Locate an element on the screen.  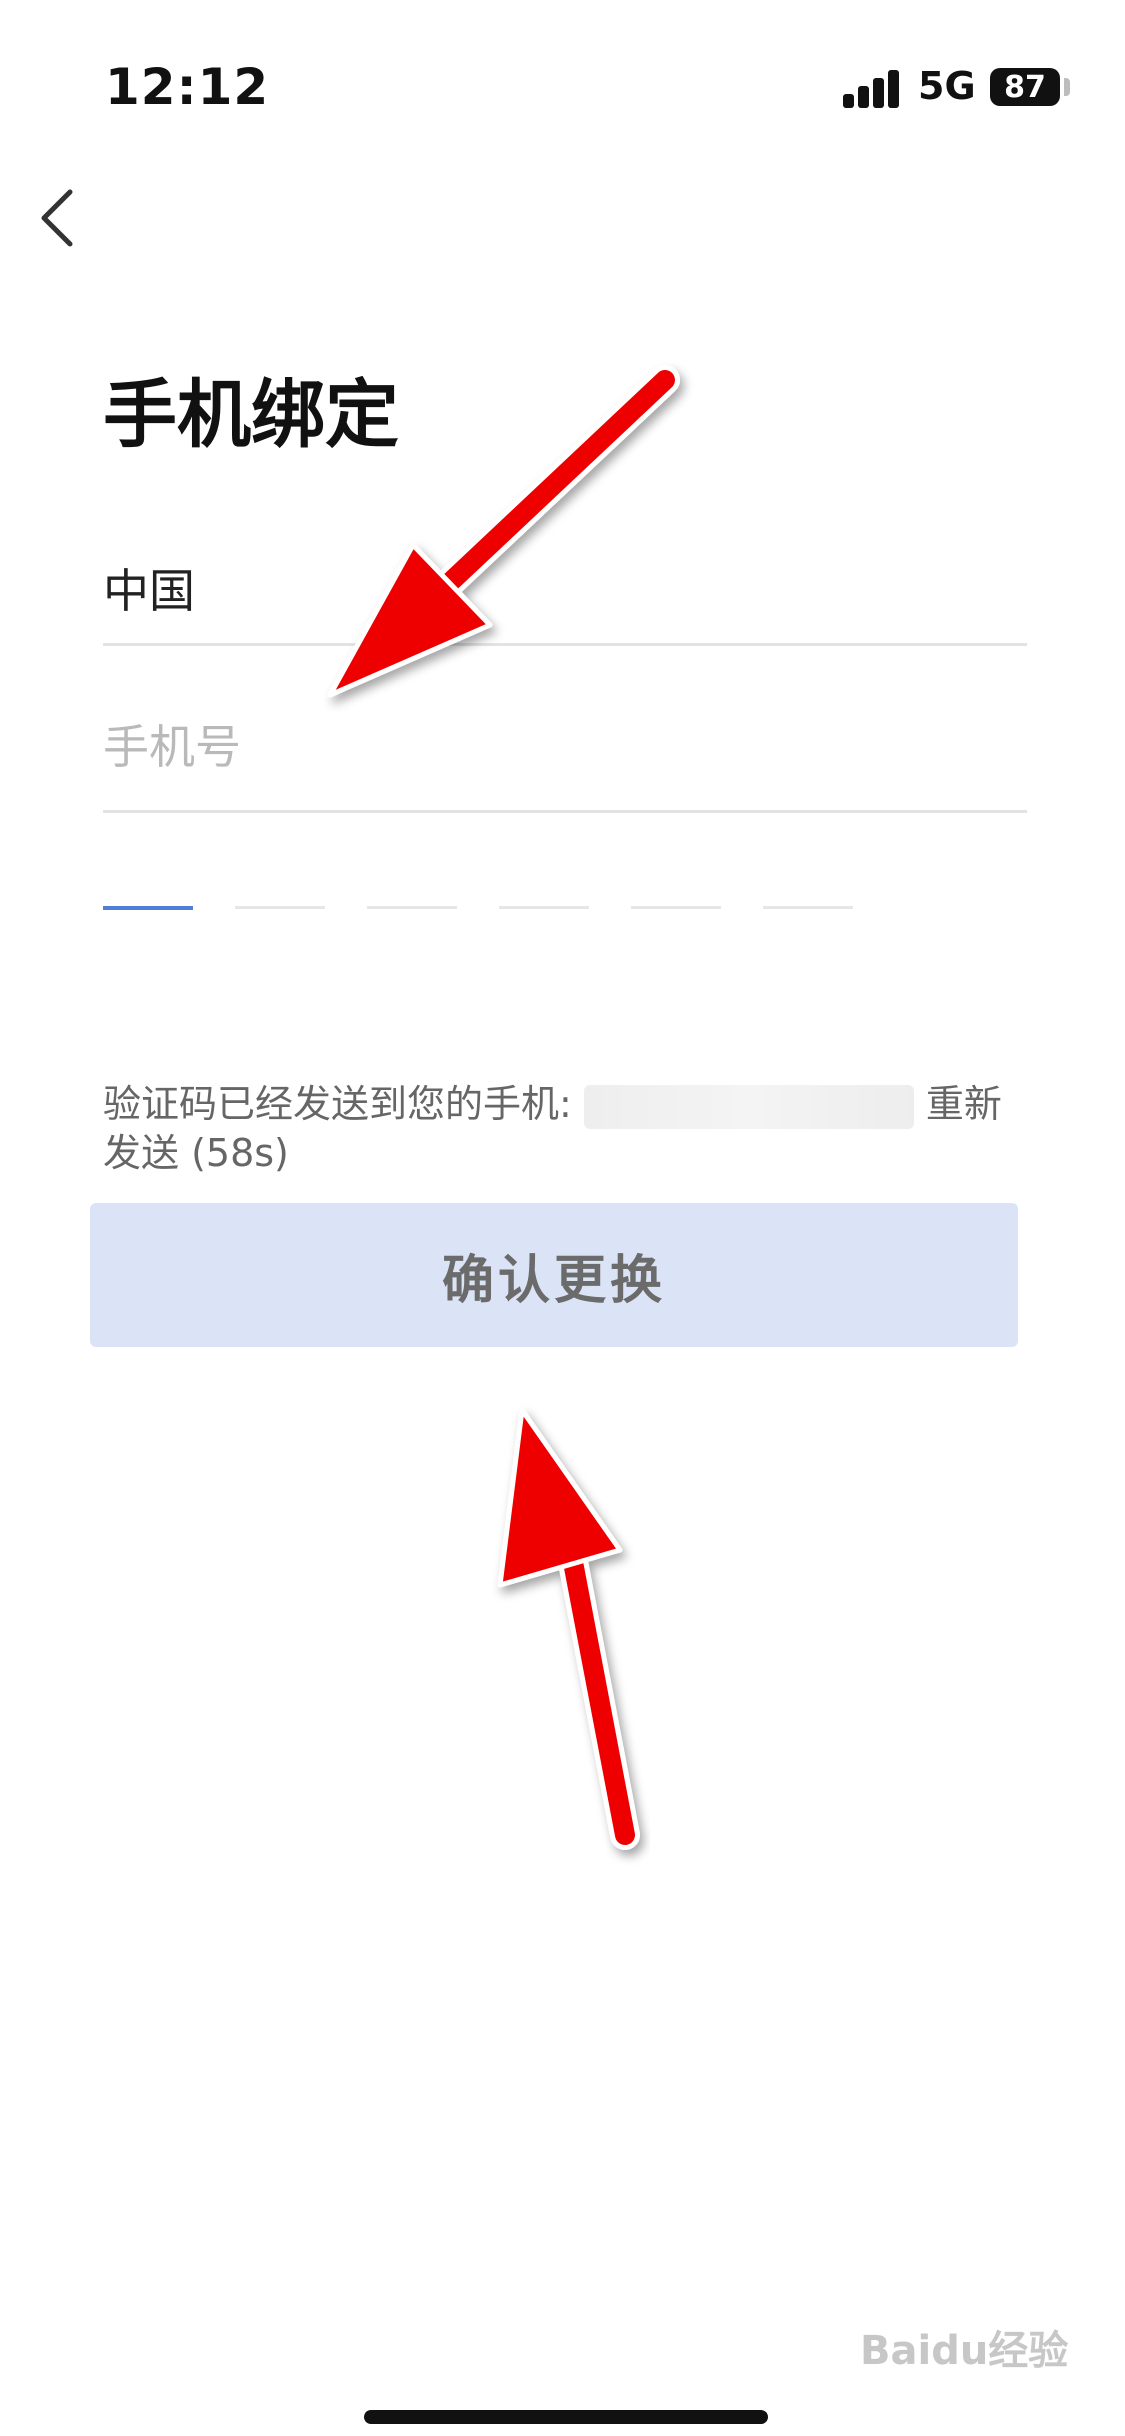
hint-prefix: 验证码已经发送到您的手机: is located at coordinates (337, 1104).